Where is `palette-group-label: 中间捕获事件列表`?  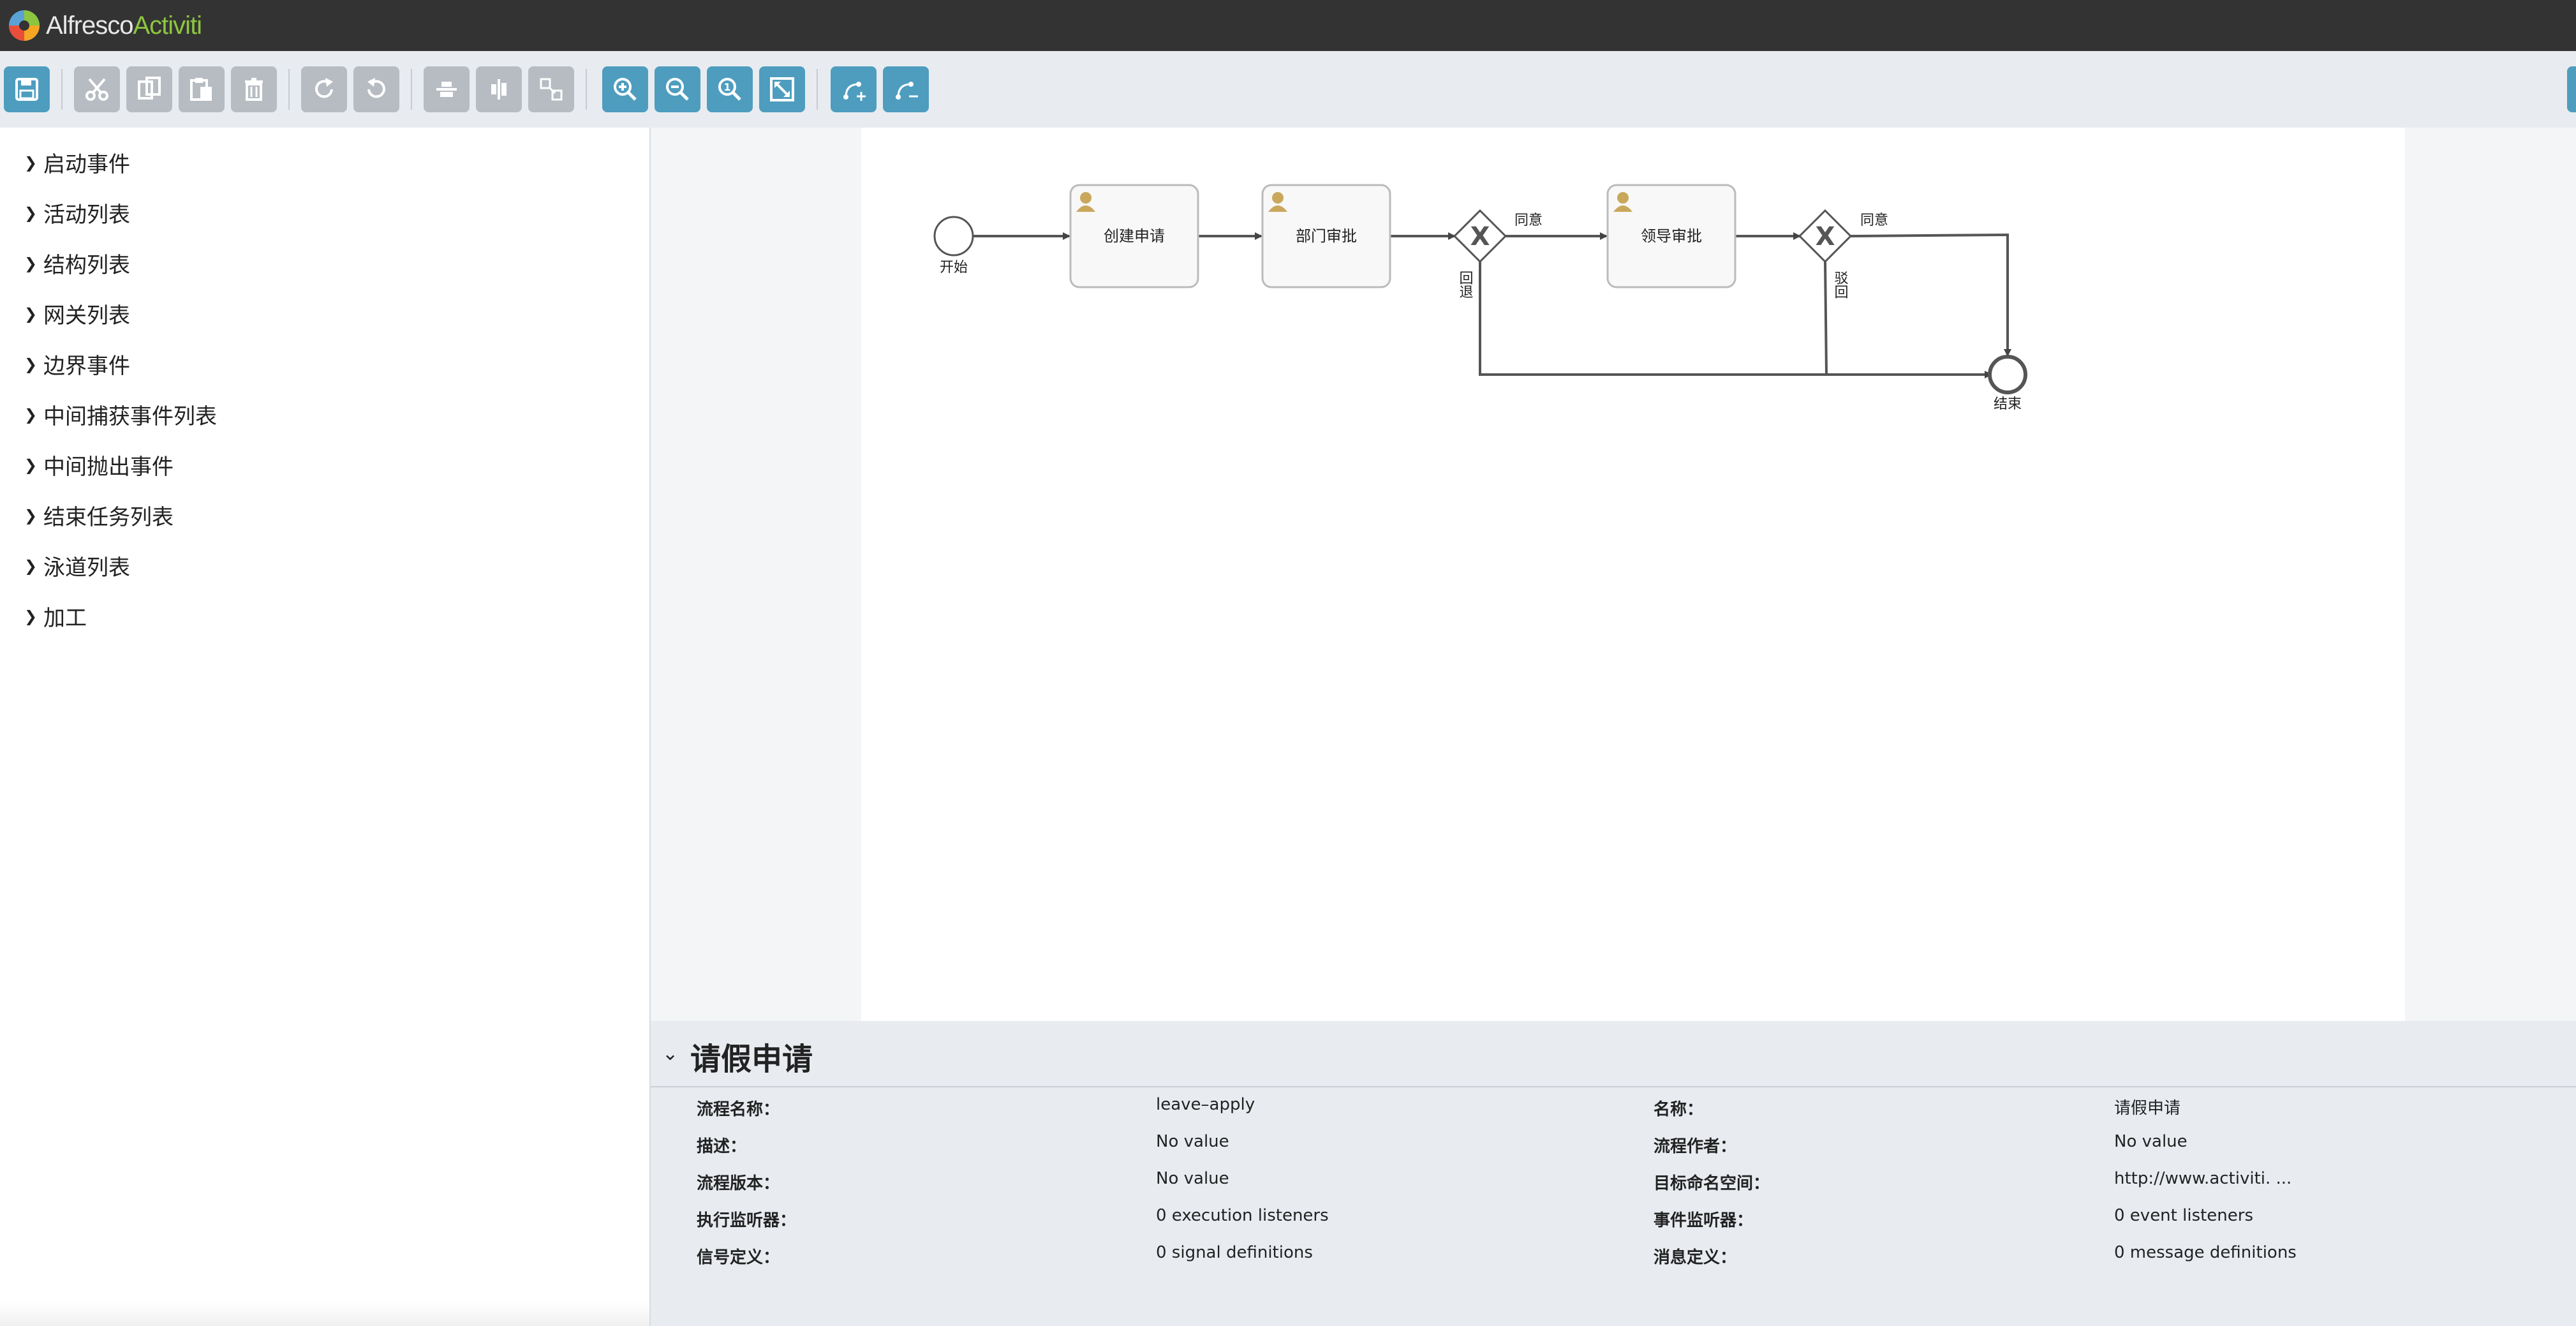 palette-group-label: 中间捕获事件列表 is located at coordinates (130, 416).